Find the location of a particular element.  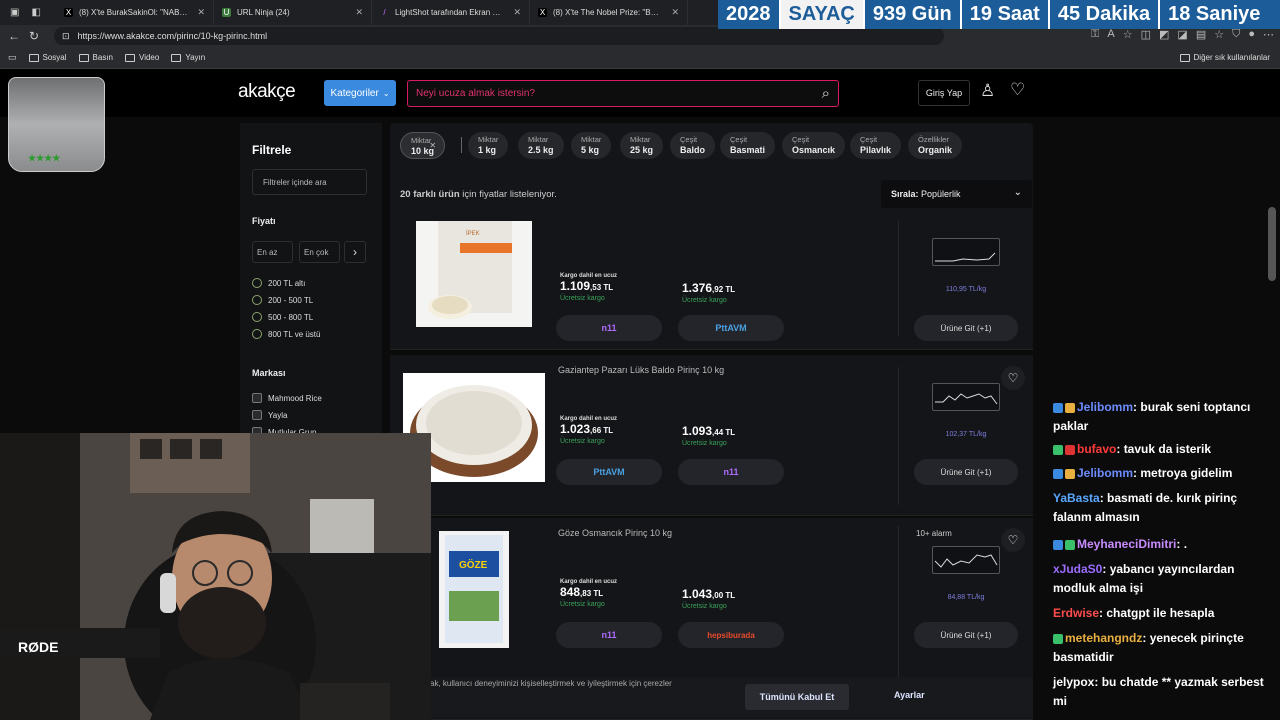

min-price-input: En az is located at coordinates (272, 252).